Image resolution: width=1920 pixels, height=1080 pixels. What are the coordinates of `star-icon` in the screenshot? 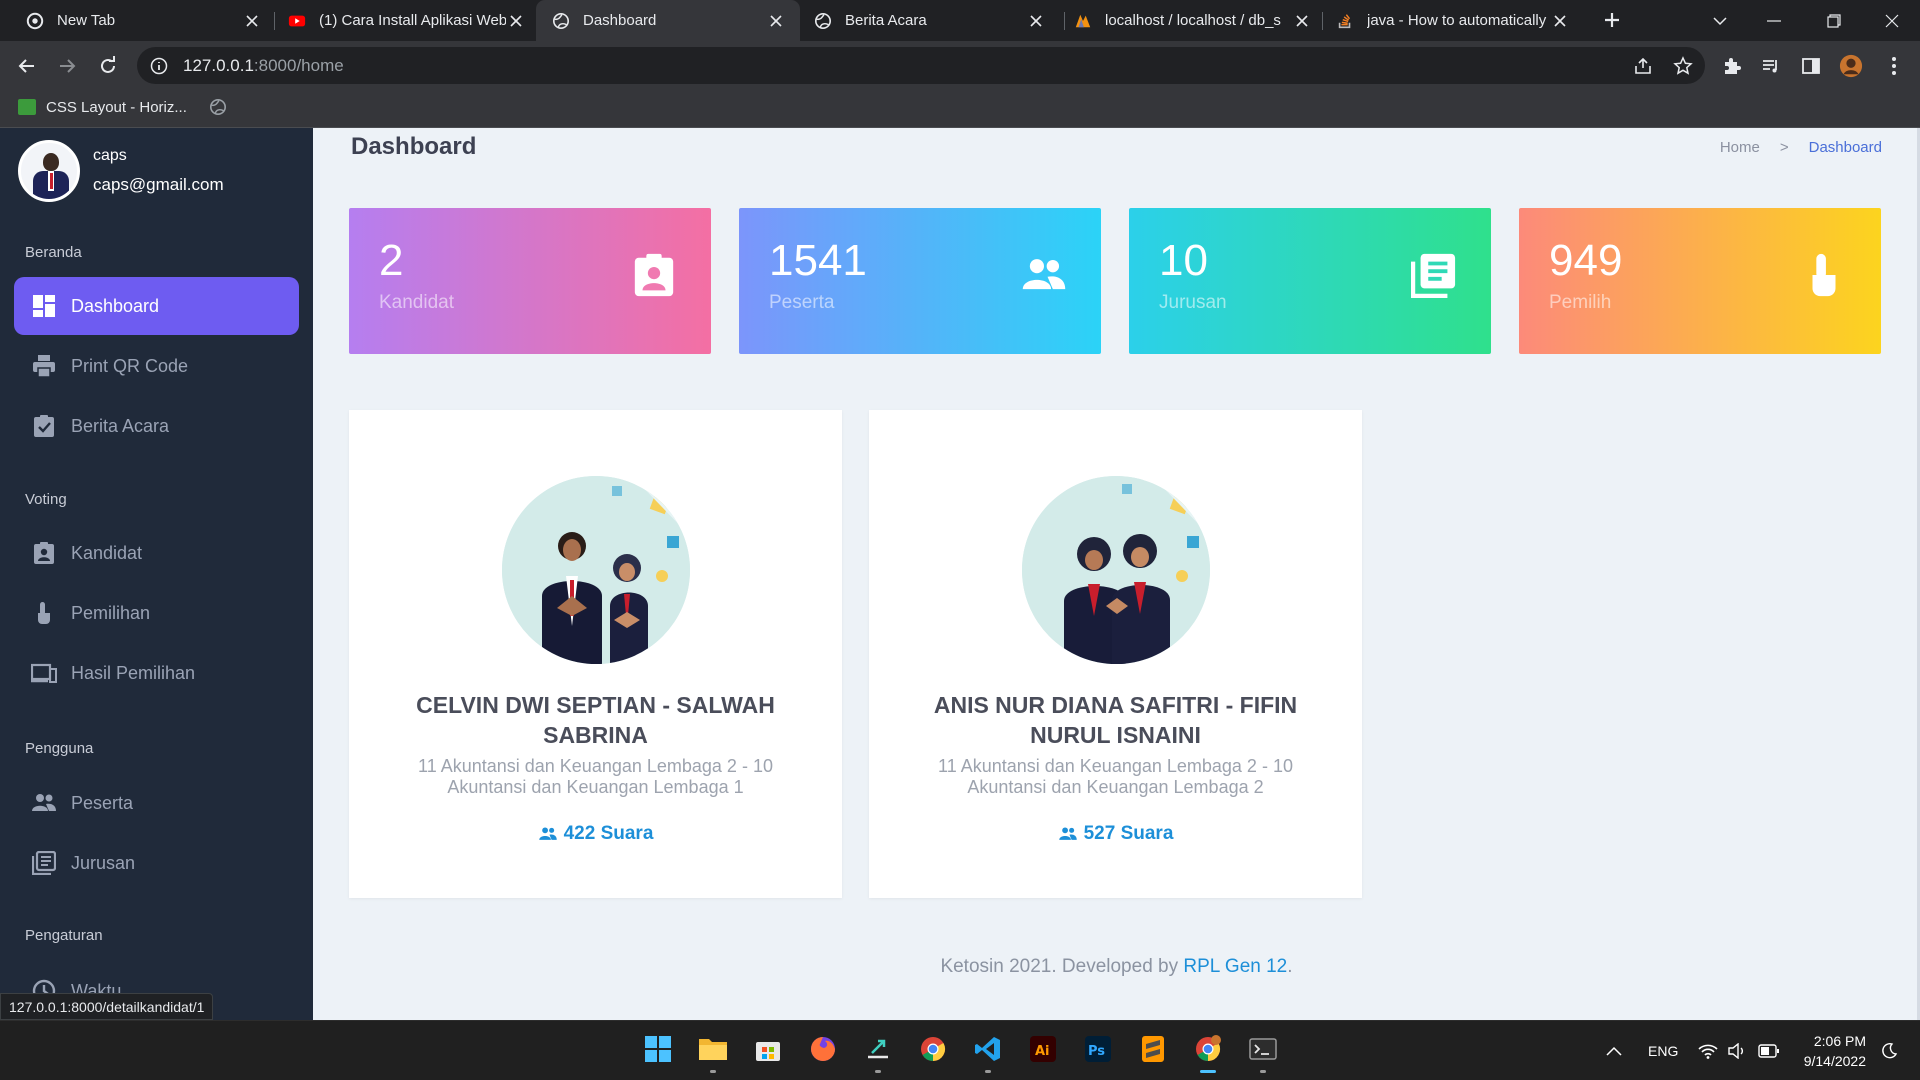 It's located at (1683, 65).